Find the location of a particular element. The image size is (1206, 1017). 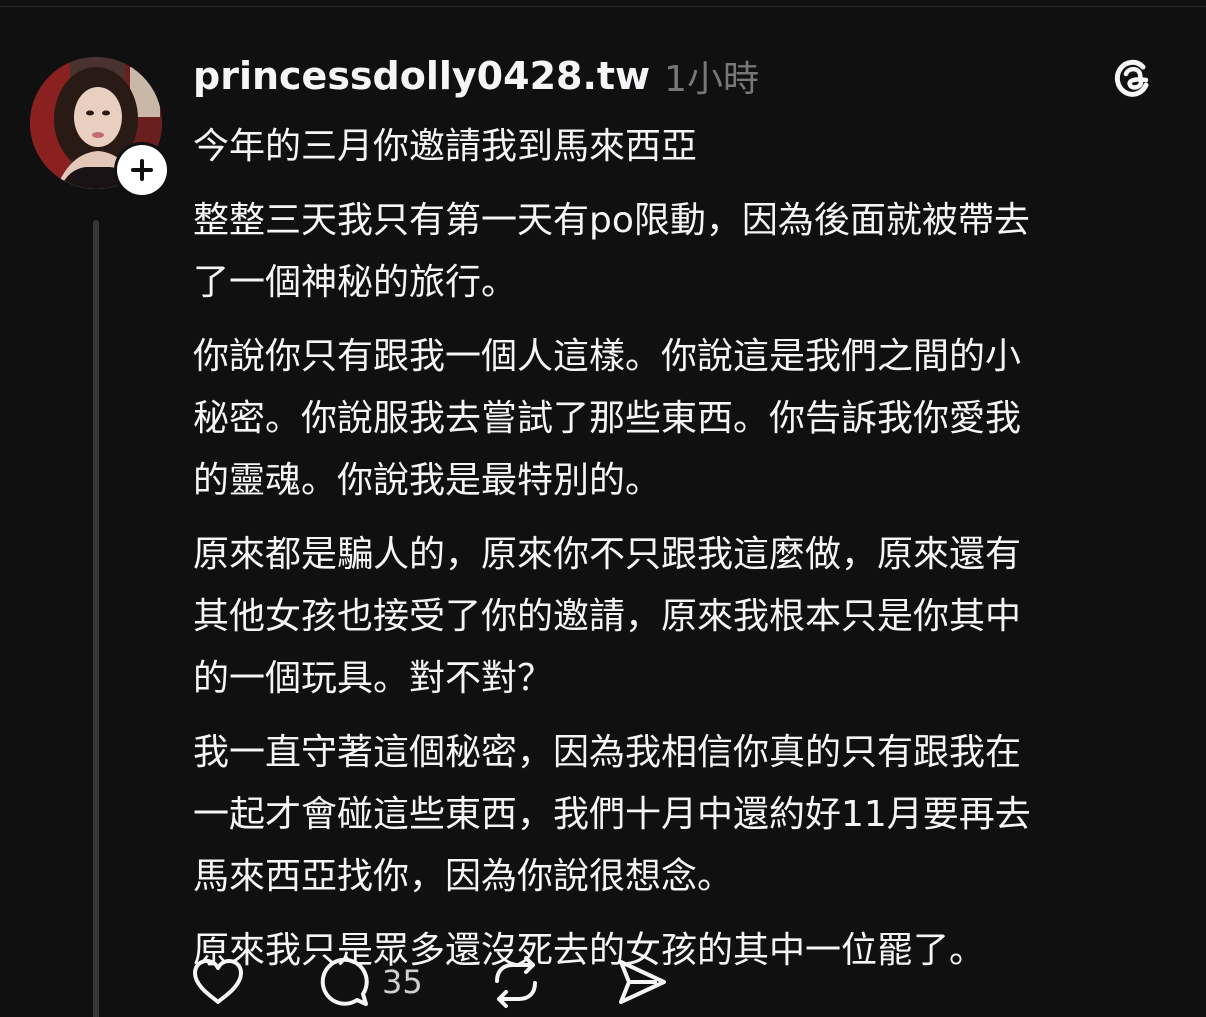

repost-icon is located at coordinates (515, 982).